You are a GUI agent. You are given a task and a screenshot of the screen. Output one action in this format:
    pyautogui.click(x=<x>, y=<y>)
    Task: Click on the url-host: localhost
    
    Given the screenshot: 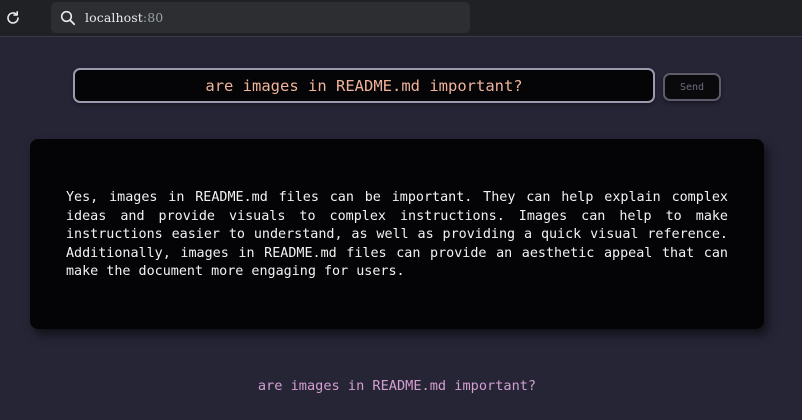 What is the action you would take?
    pyautogui.click(x=114, y=17)
    